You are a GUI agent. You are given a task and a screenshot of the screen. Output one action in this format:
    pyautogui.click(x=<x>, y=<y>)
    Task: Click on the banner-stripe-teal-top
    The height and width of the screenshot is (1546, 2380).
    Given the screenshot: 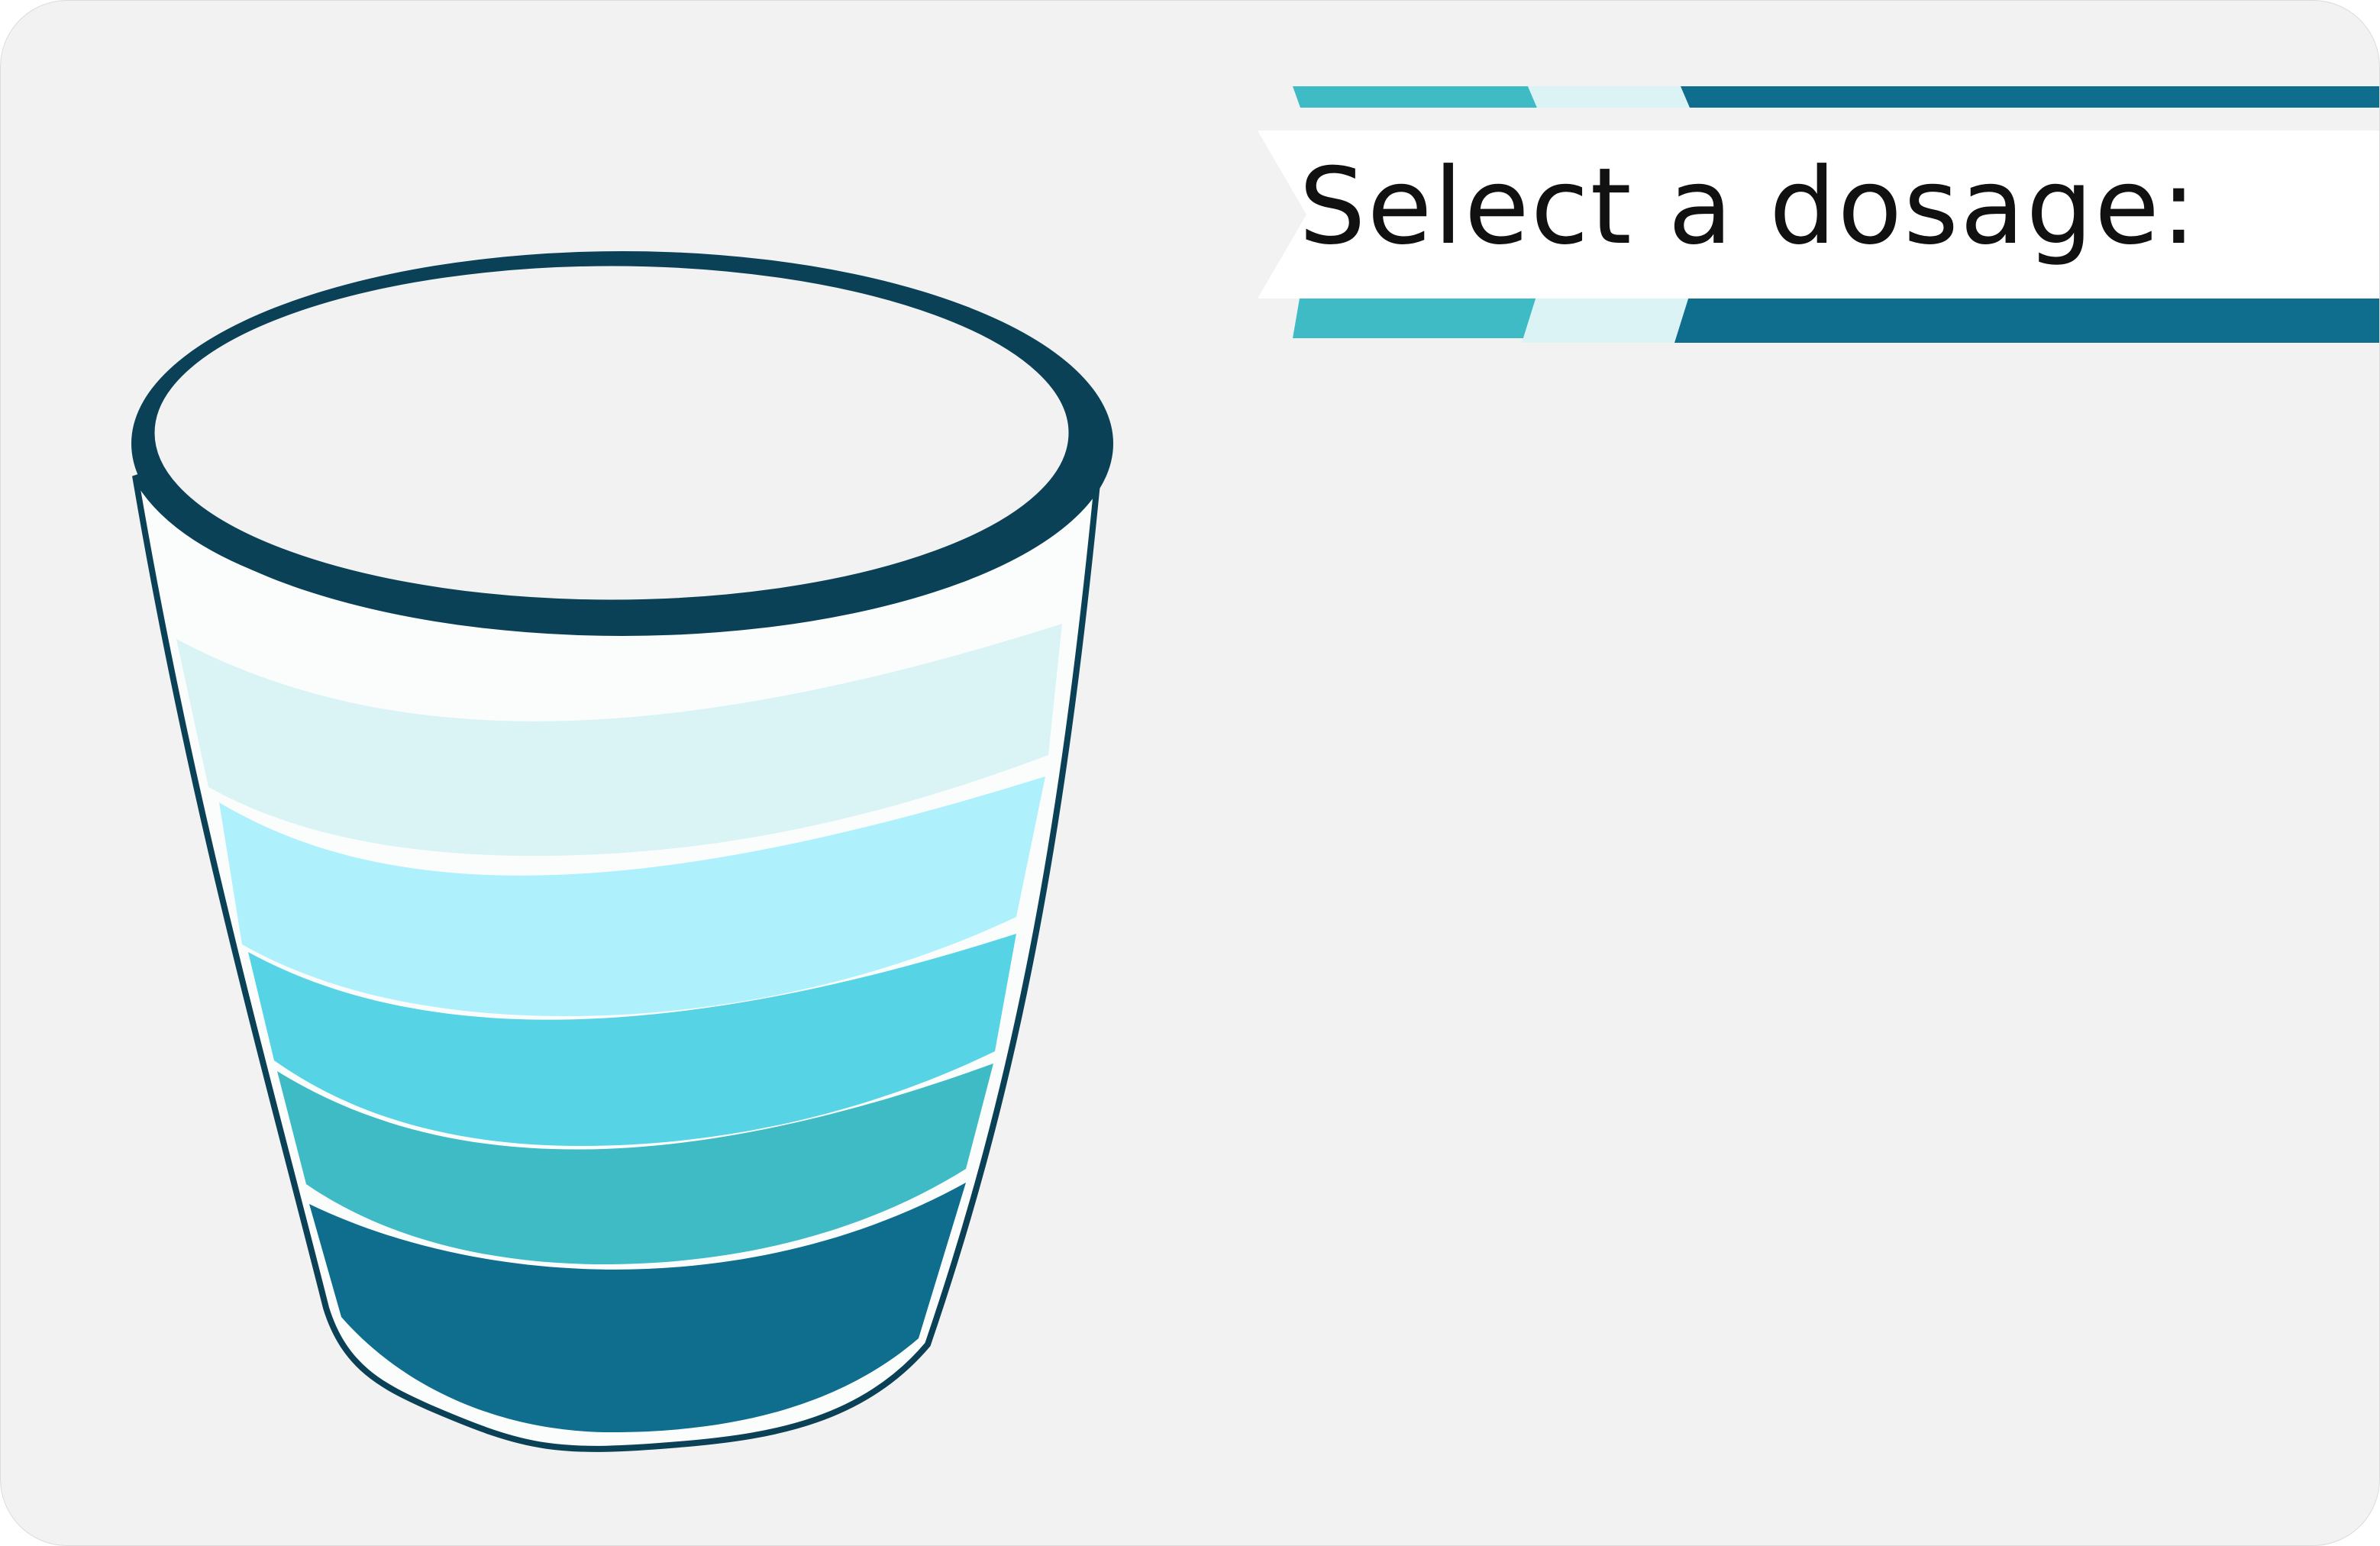 What is the action you would take?
    pyautogui.click(x=1415, y=97)
    